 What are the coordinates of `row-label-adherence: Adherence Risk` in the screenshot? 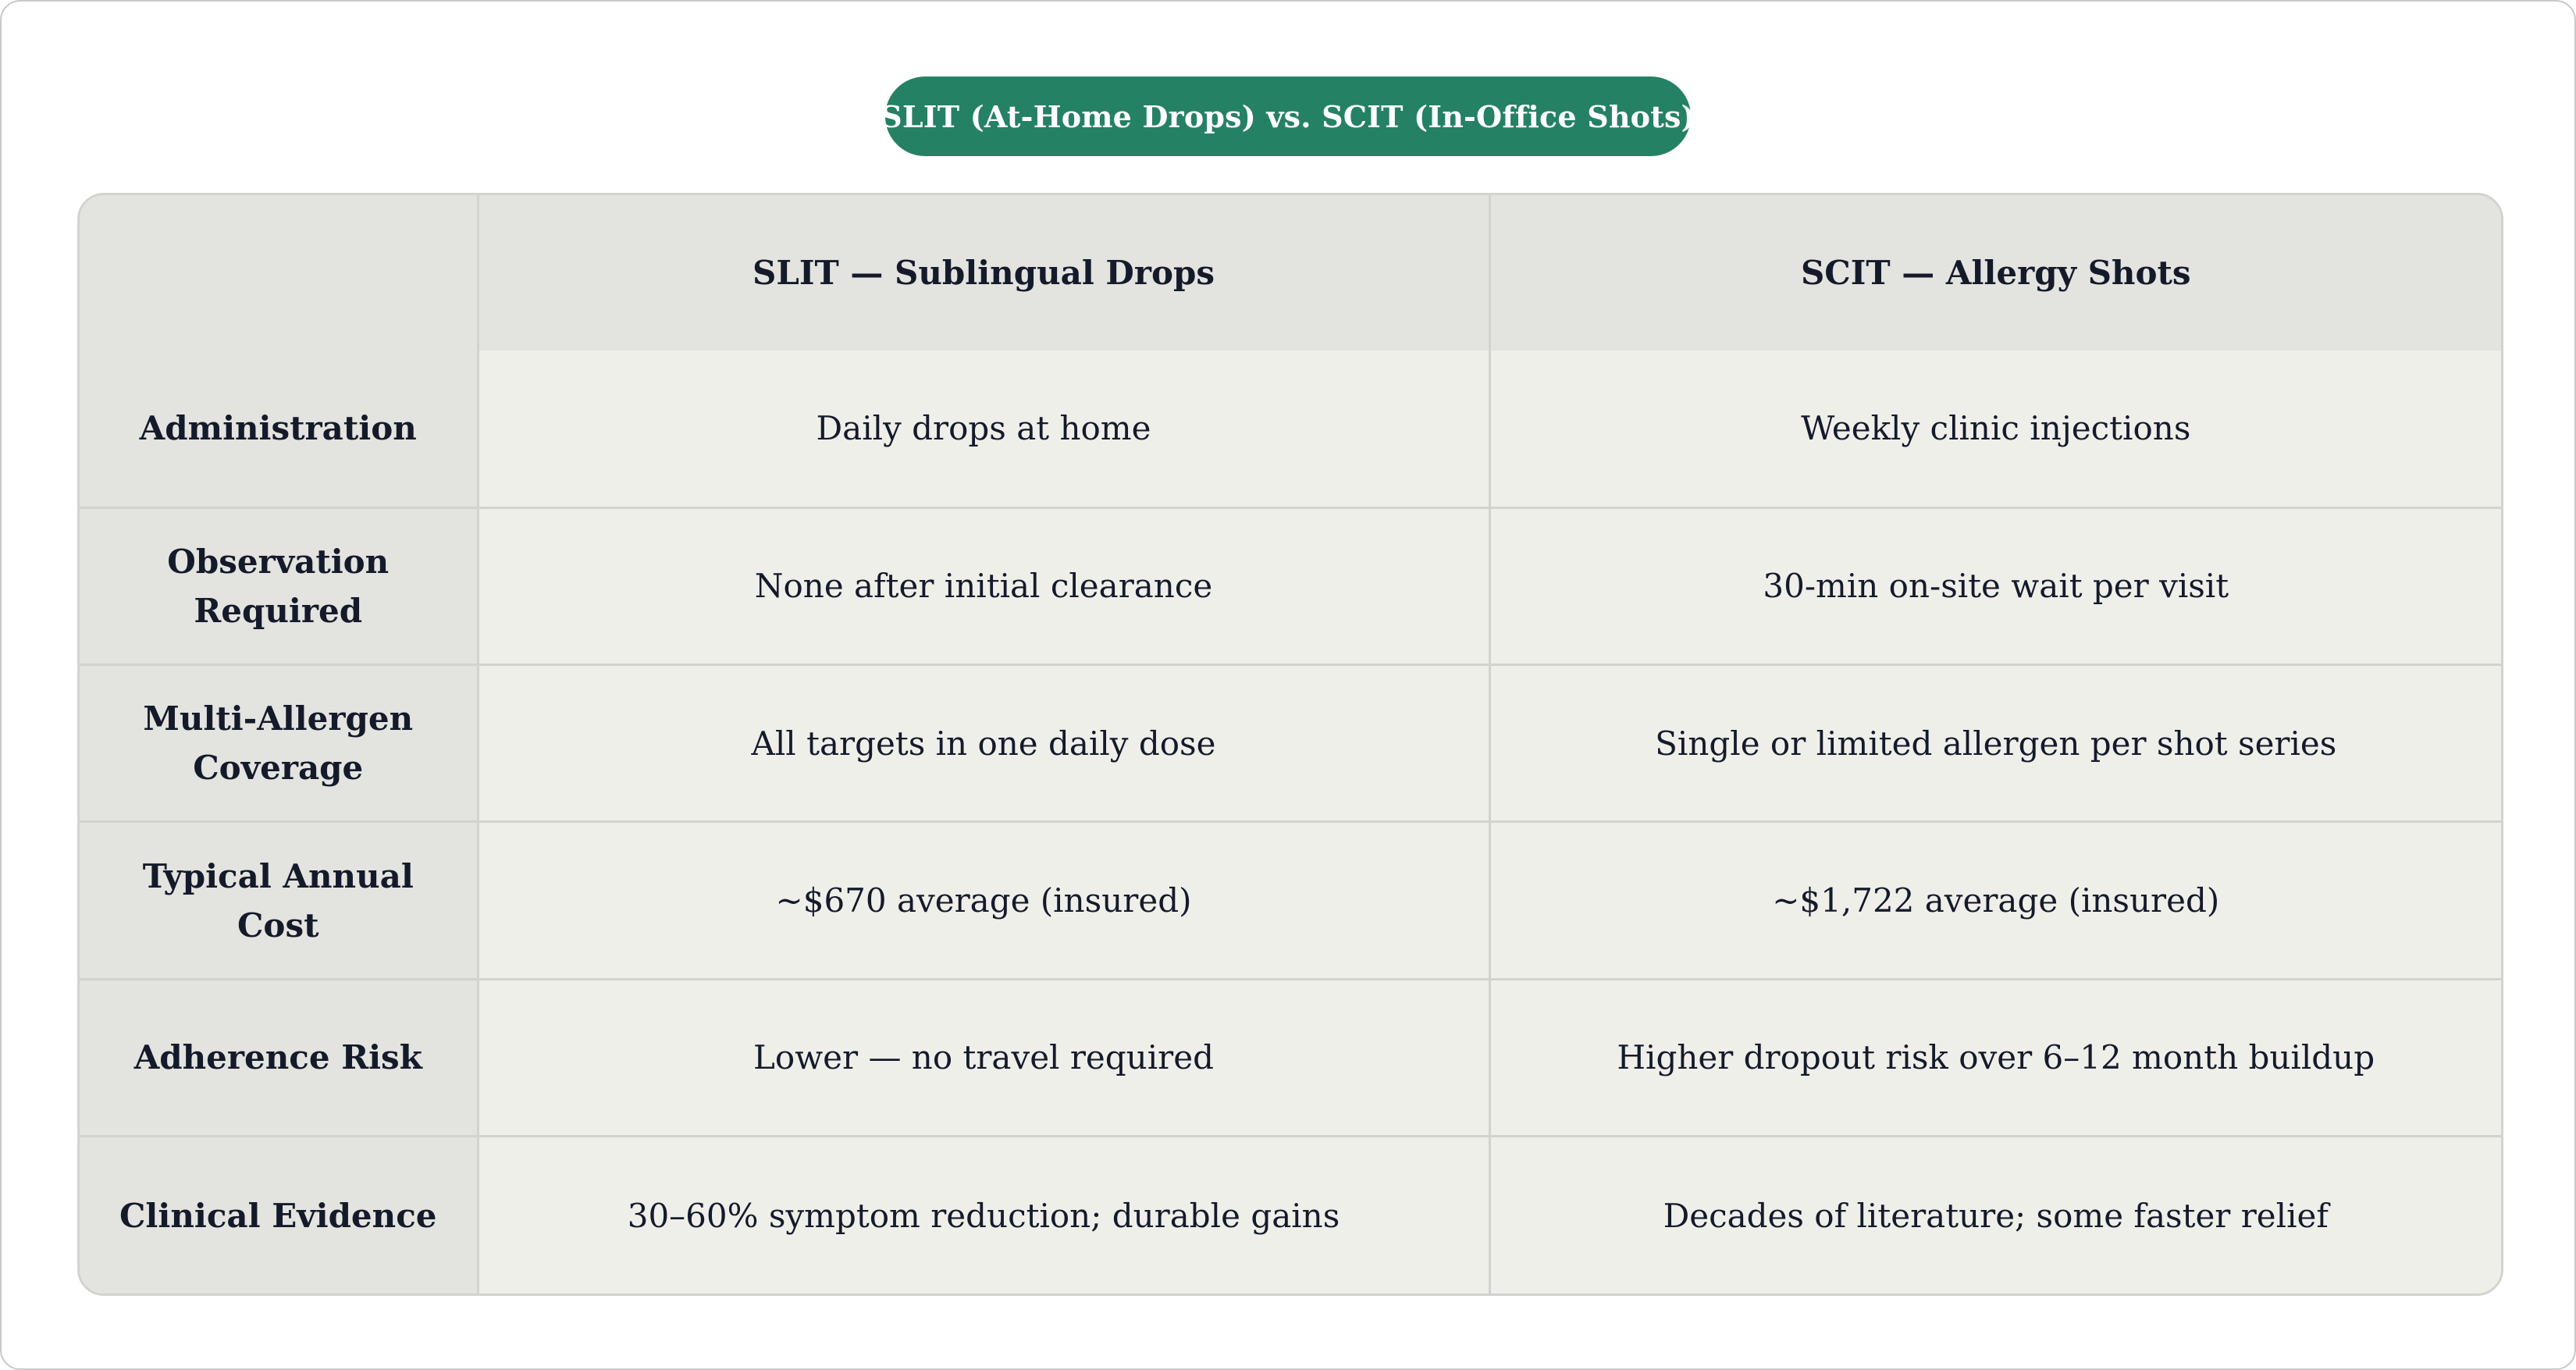 It's located at (279, 1058).